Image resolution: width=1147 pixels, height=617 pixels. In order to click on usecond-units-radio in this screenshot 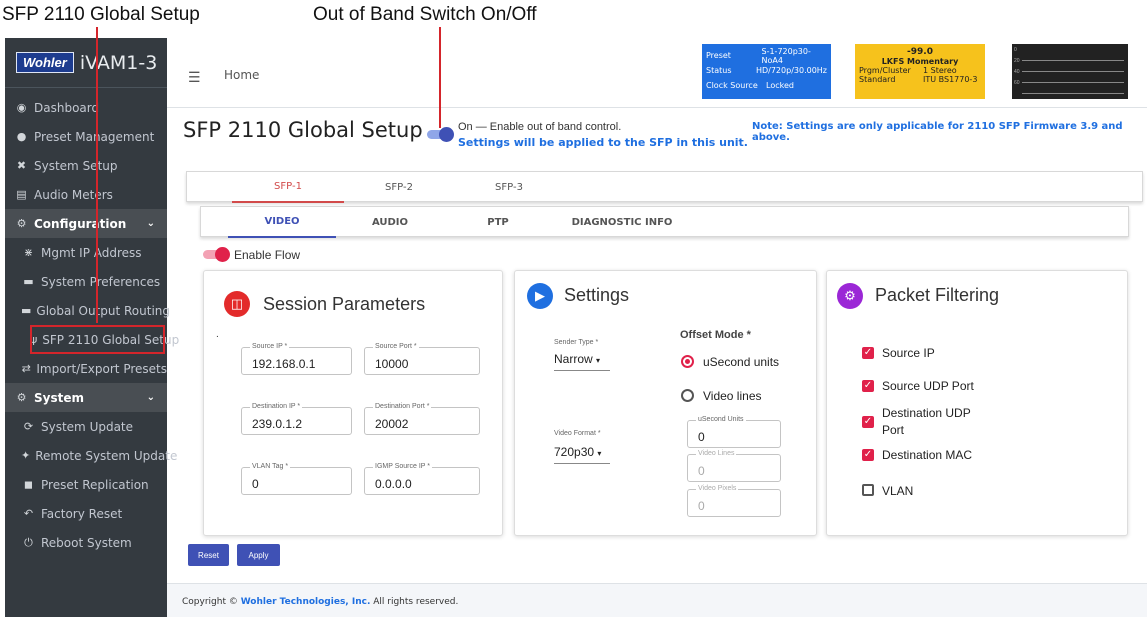, I will do `click(687, 361)`.